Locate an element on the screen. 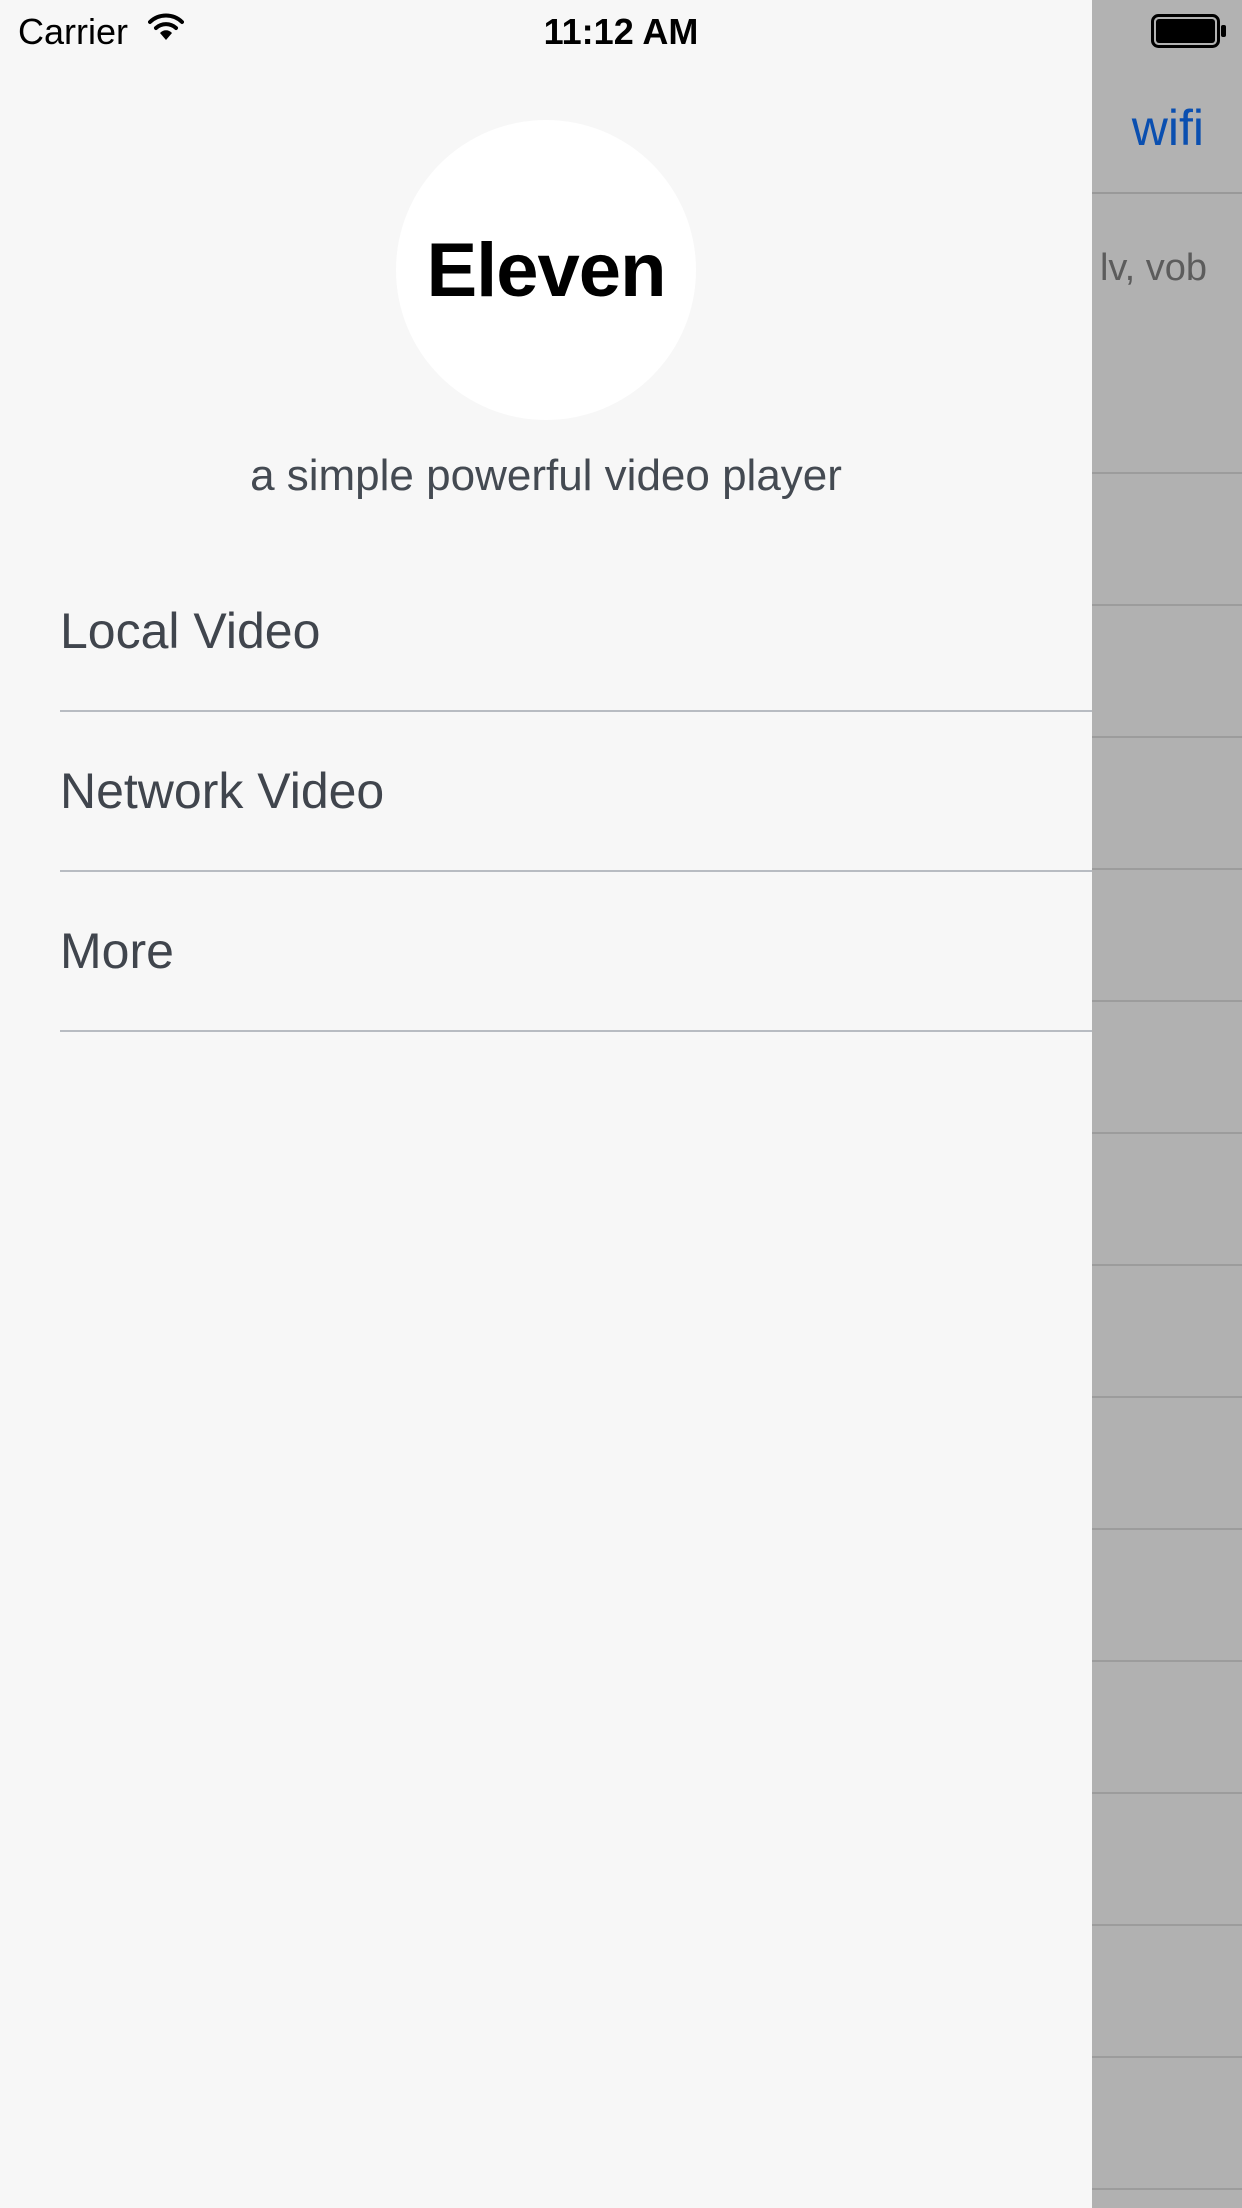  menu-item-label: Local Video is located at coordinates (190, 631).